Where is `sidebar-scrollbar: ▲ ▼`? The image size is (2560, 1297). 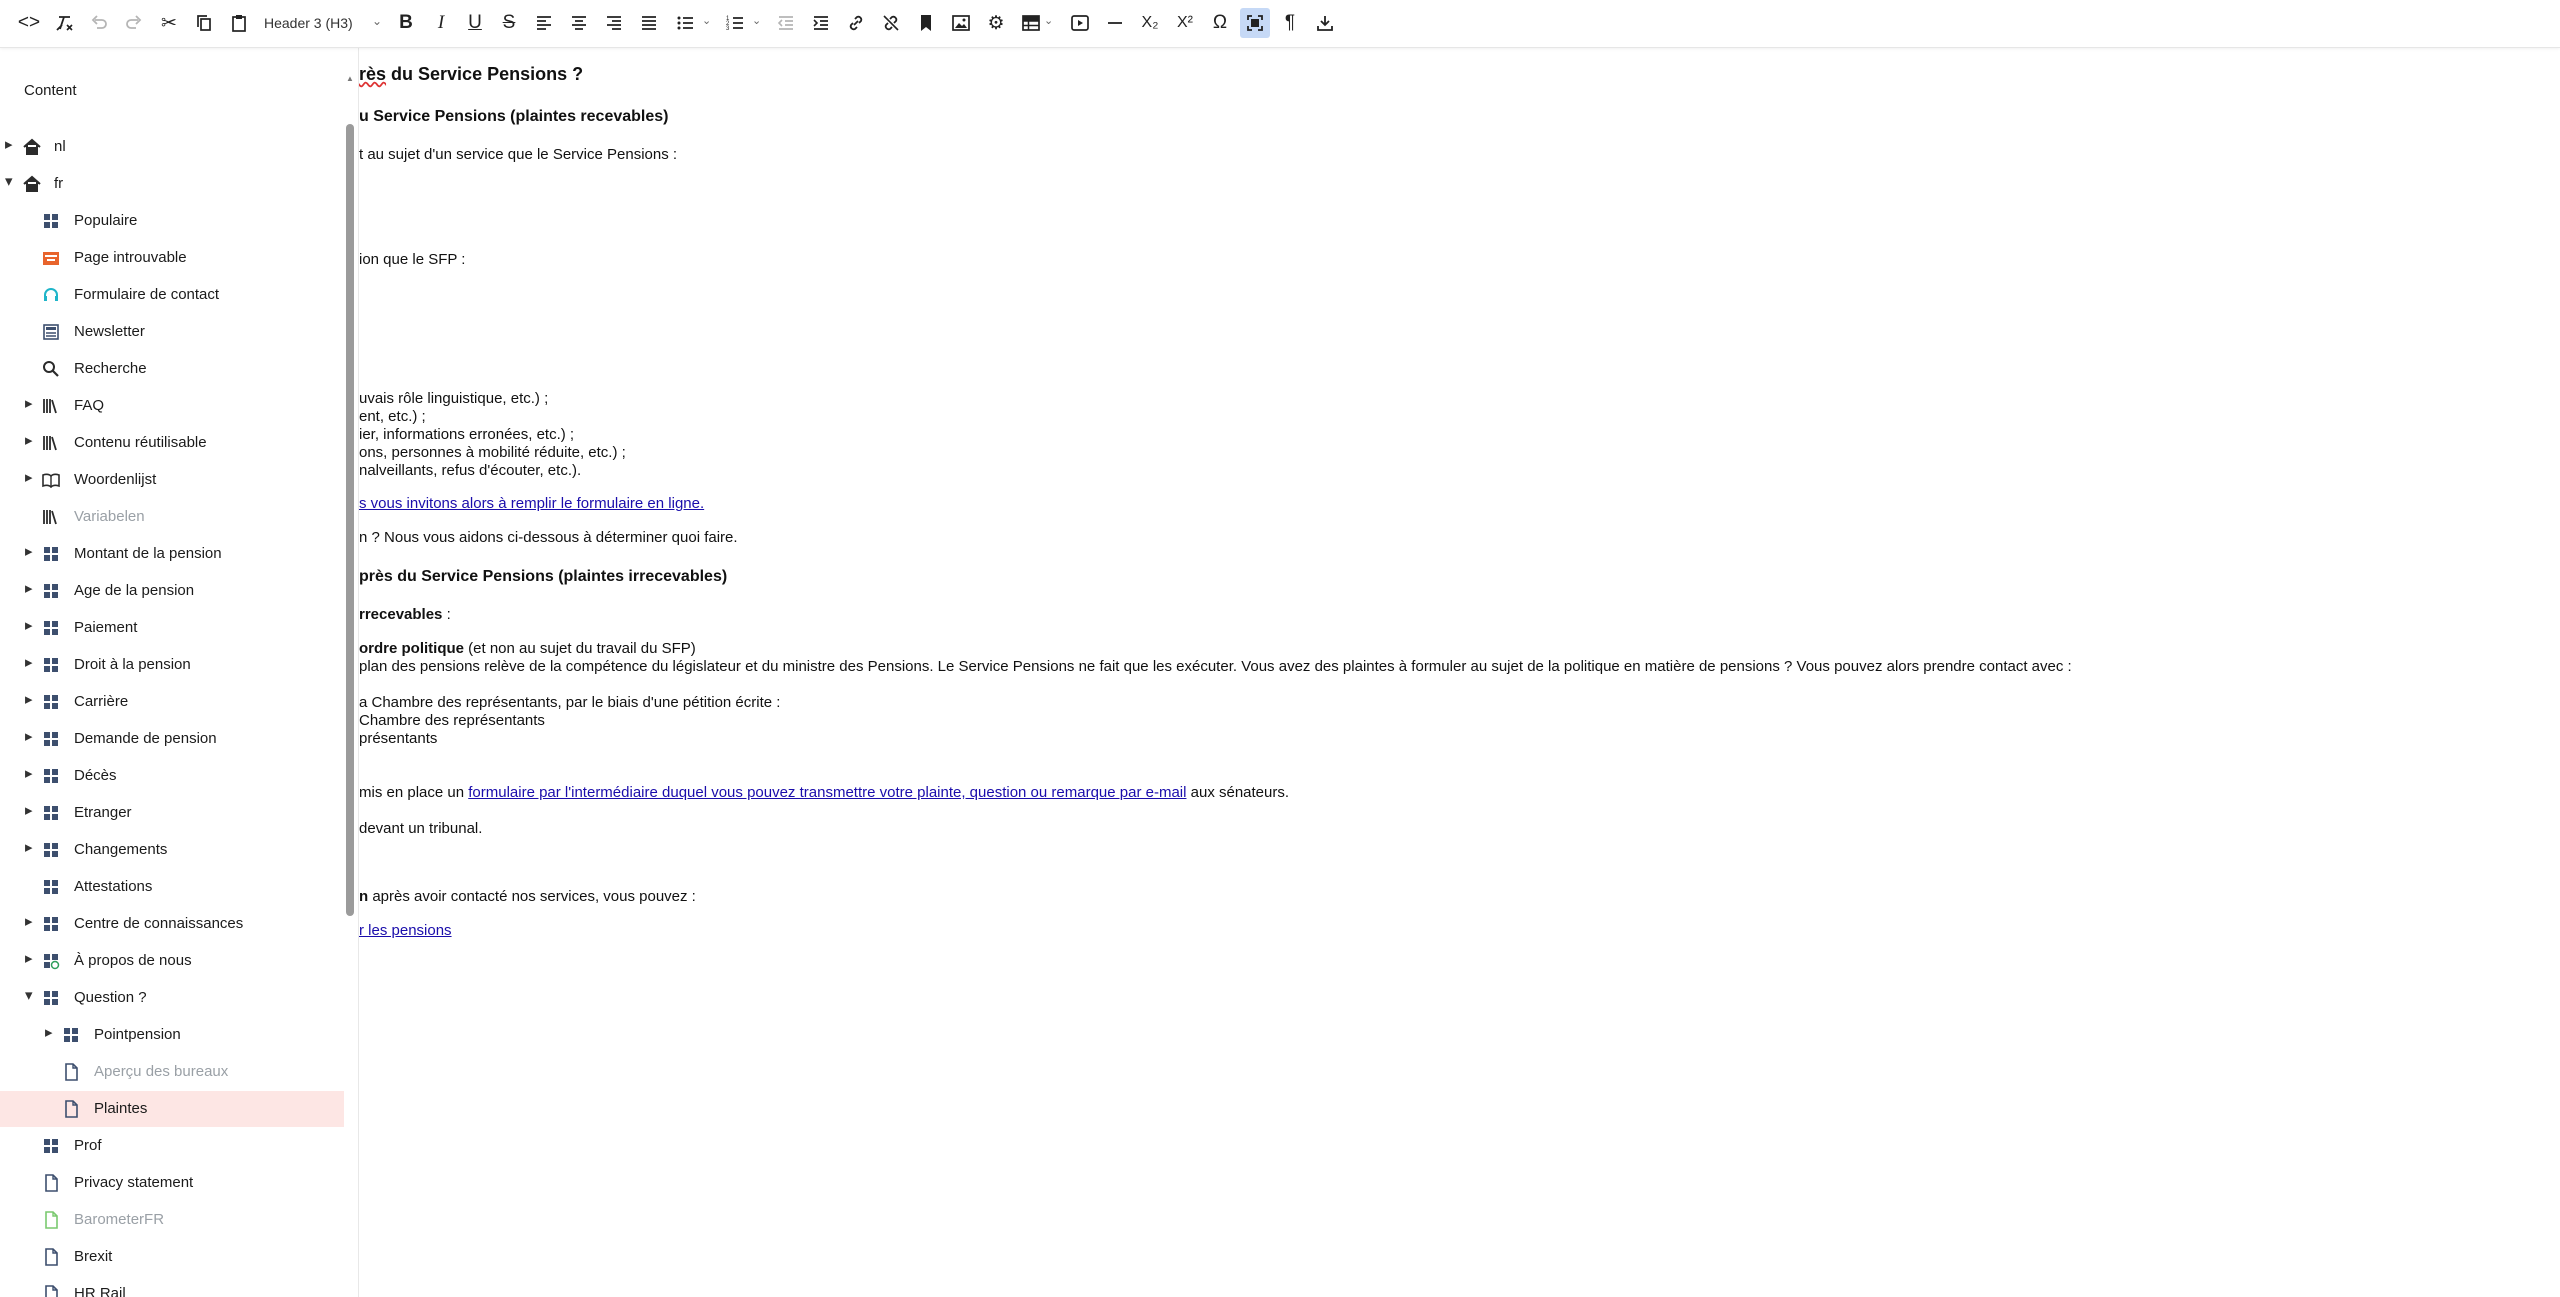 sidebar-scrollbar: ▲ ▼ is located at coordinates (350, 681).